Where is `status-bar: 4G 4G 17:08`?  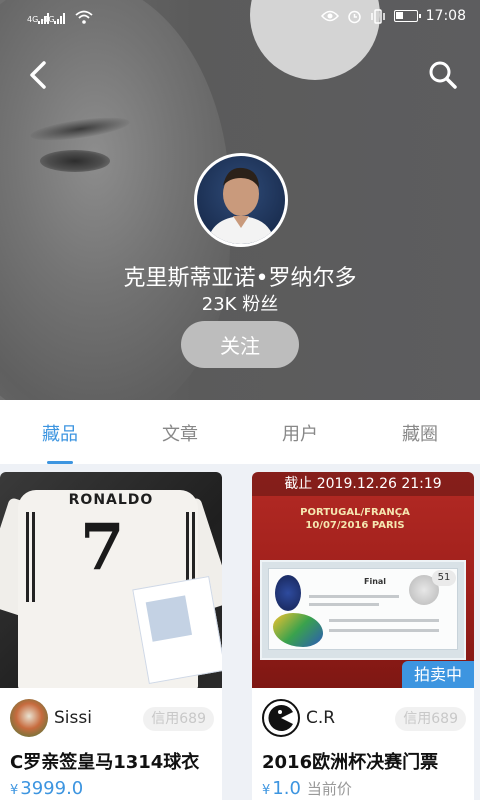
status-bar: 4G 4G 17:08 is located at coordinates (240, 18).